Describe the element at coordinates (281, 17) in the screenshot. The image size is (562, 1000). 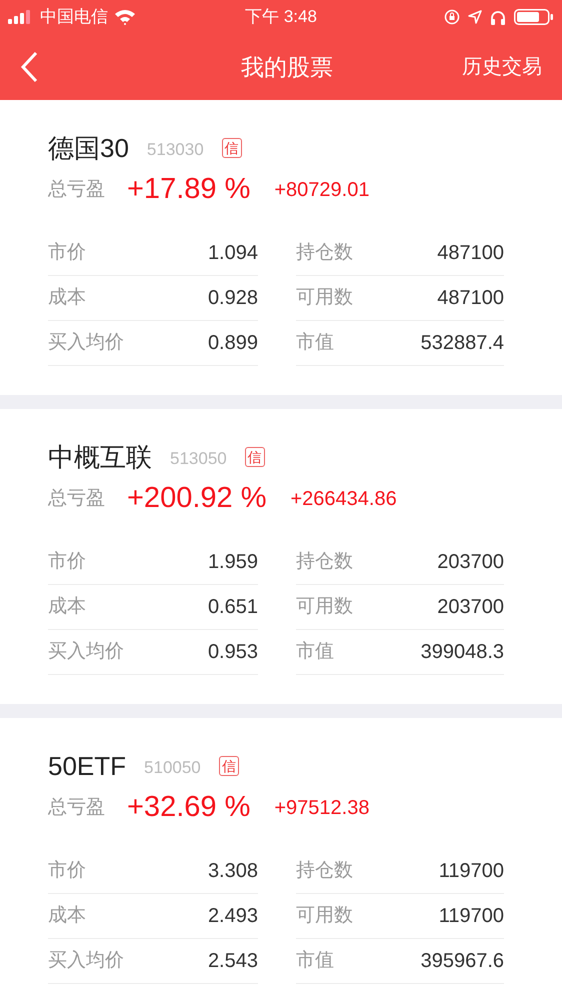
I see `clock-time: 下午 3:48` at that location.